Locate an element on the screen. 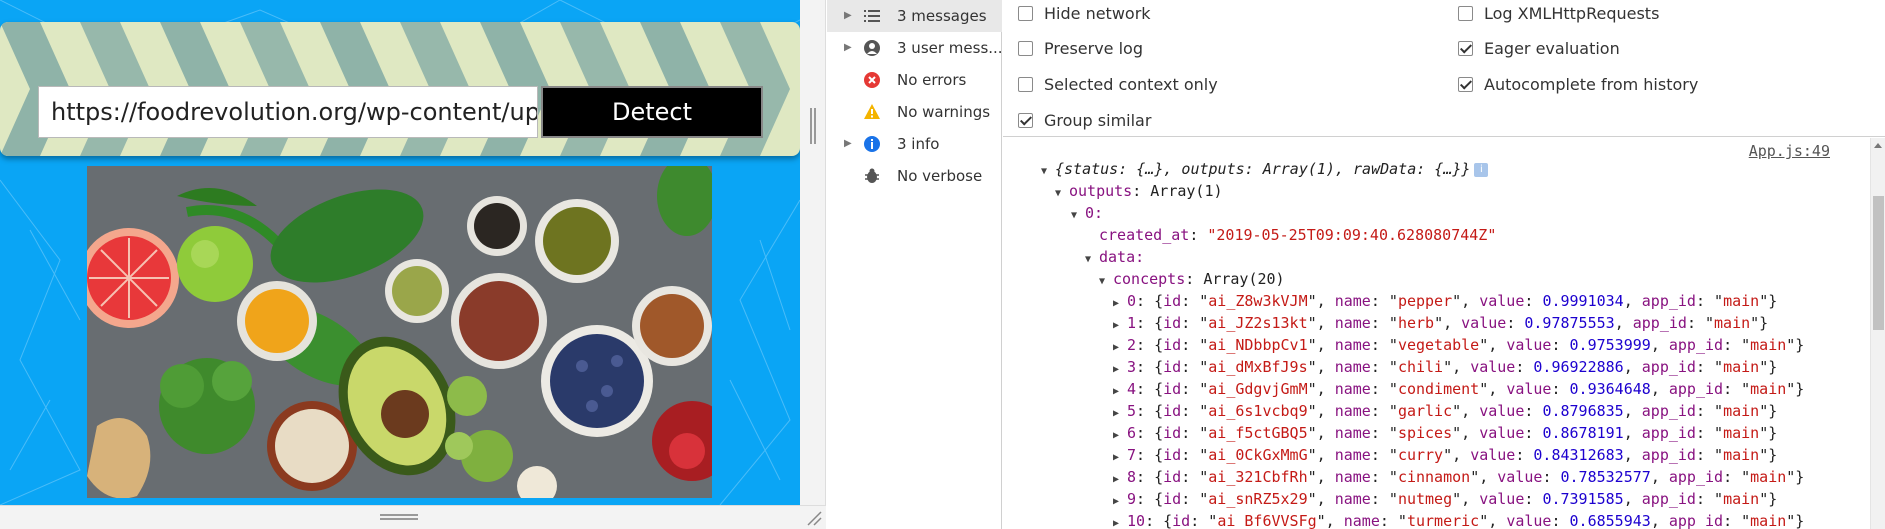  concept-value: 0.6855943 is located at coordinates (1610, 520).